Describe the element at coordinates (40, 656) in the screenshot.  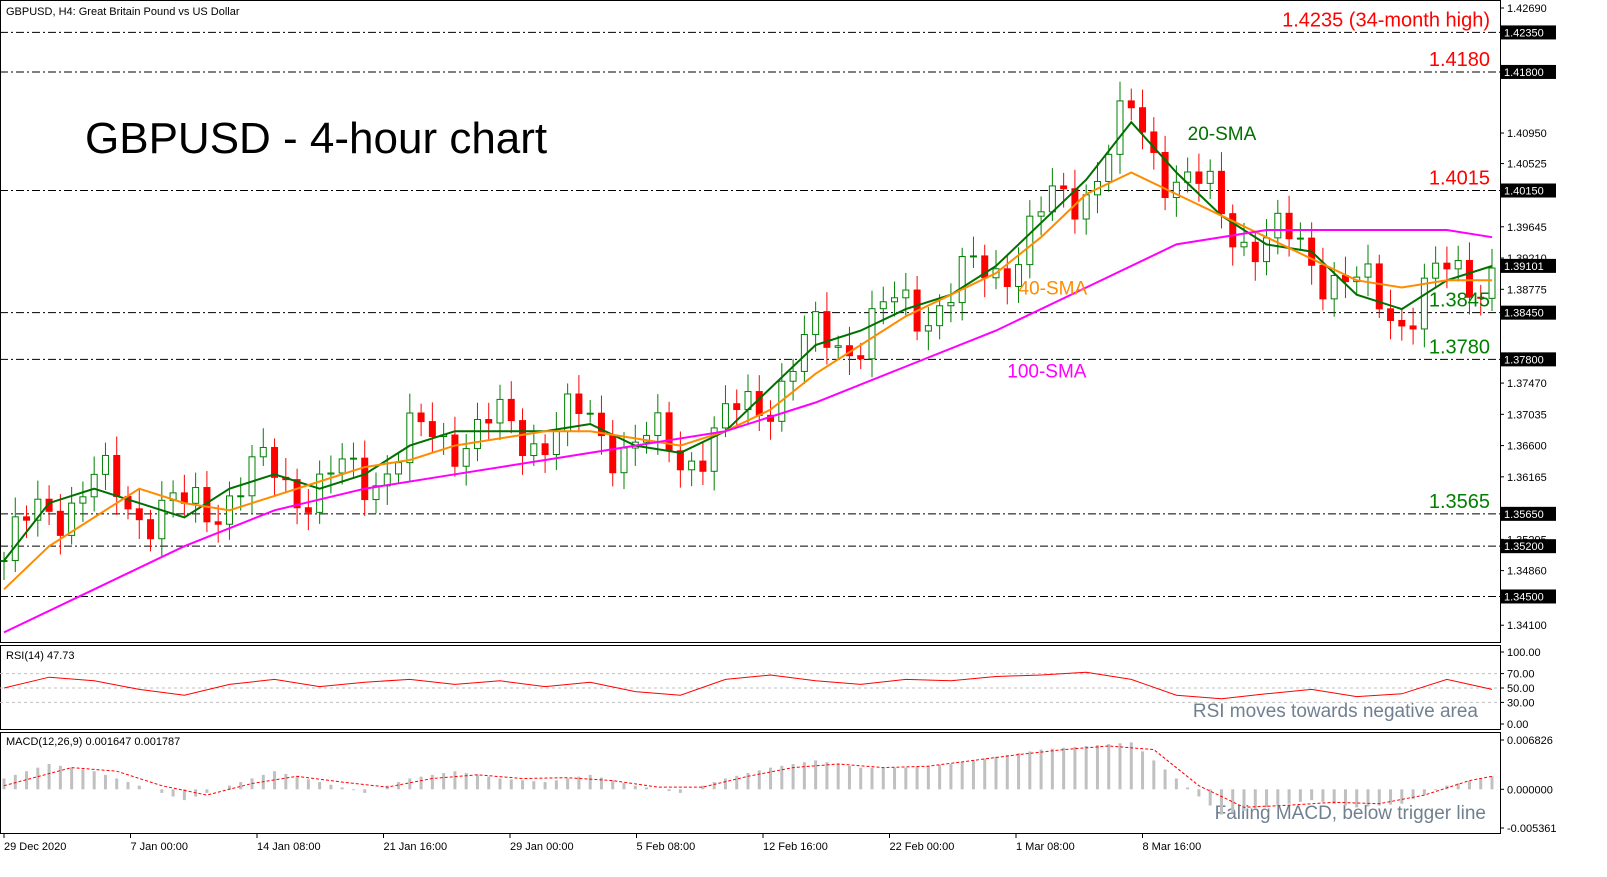
I see `rsi-label: RSI(14) 47.73` at that location.